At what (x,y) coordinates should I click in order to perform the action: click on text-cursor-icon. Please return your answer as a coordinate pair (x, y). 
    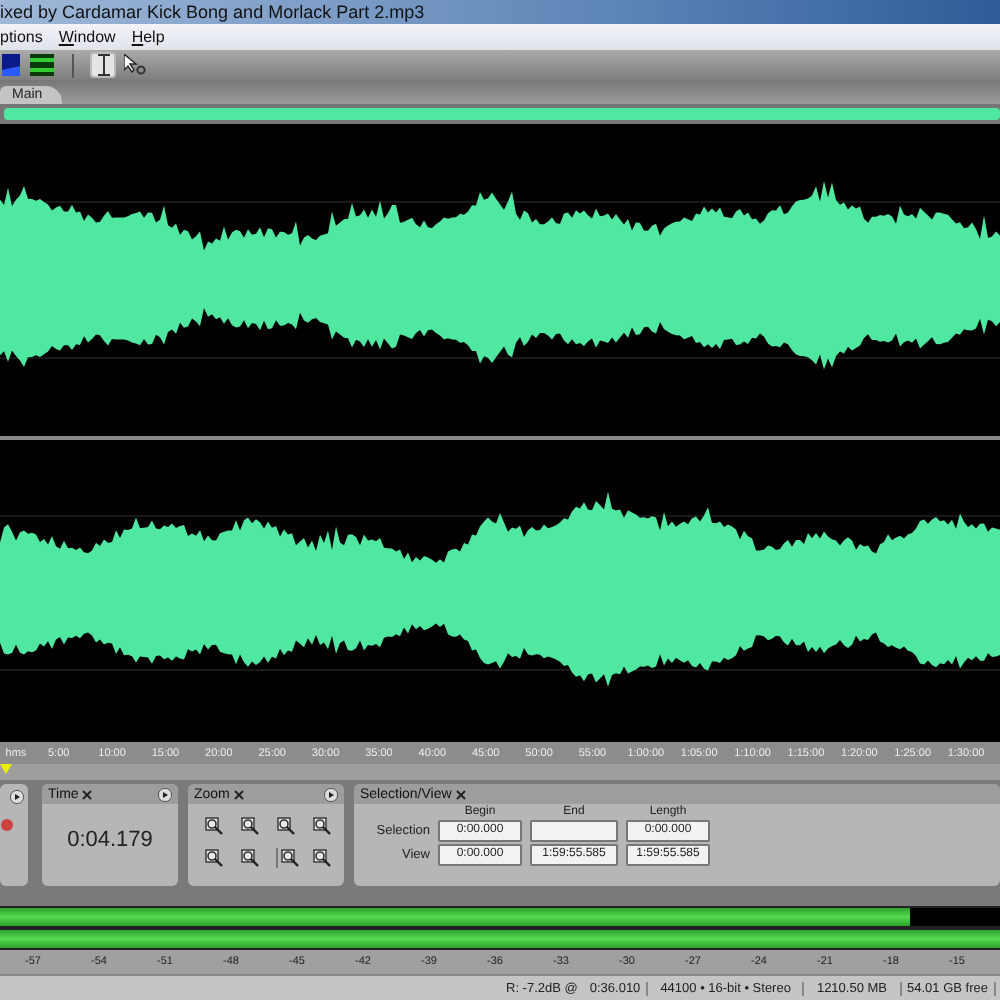
    Looking at the image, I should click on (103, 65).